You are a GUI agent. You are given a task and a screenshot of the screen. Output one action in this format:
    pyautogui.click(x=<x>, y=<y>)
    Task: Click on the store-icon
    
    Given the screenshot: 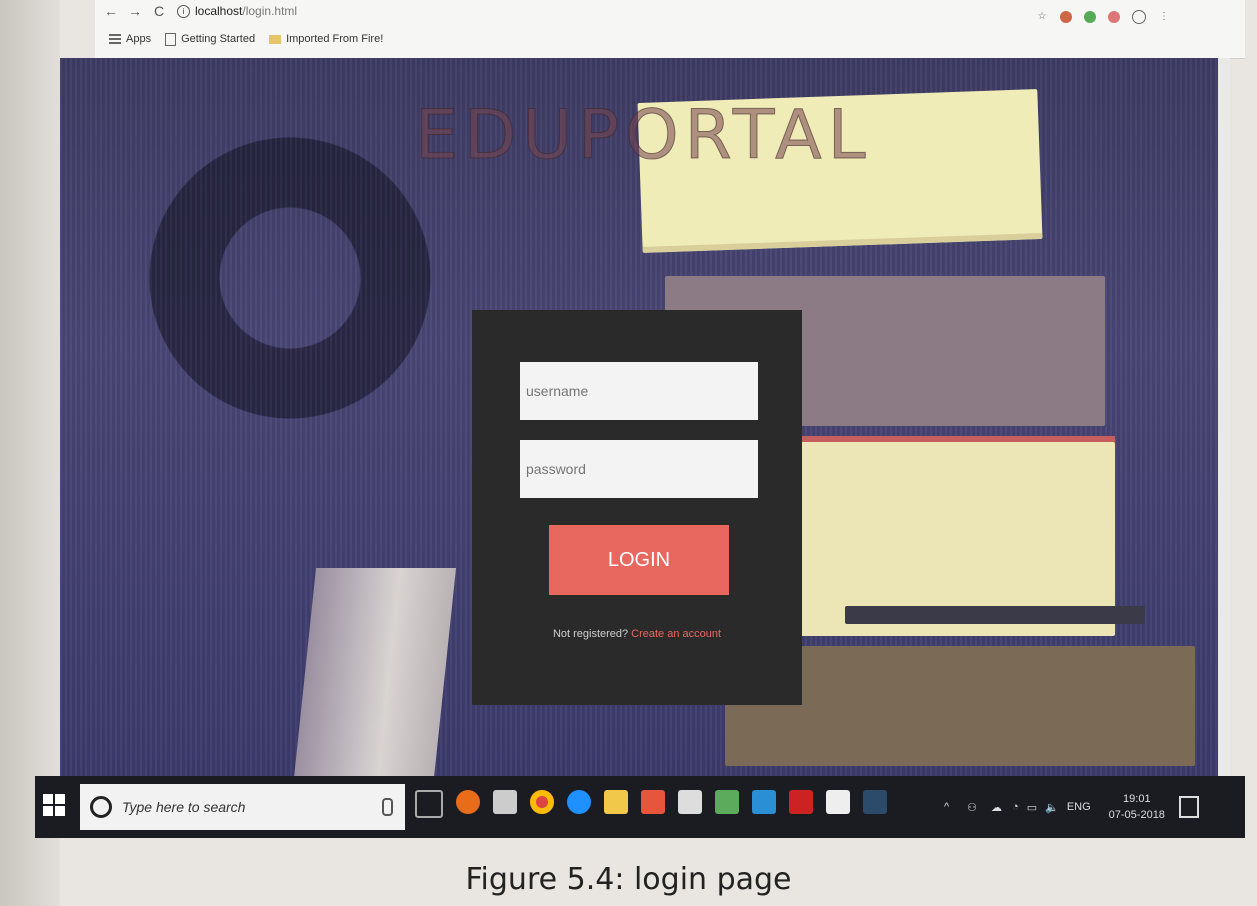 What is the action you would take?
    pyautogui.click(x=838, y=802)
    